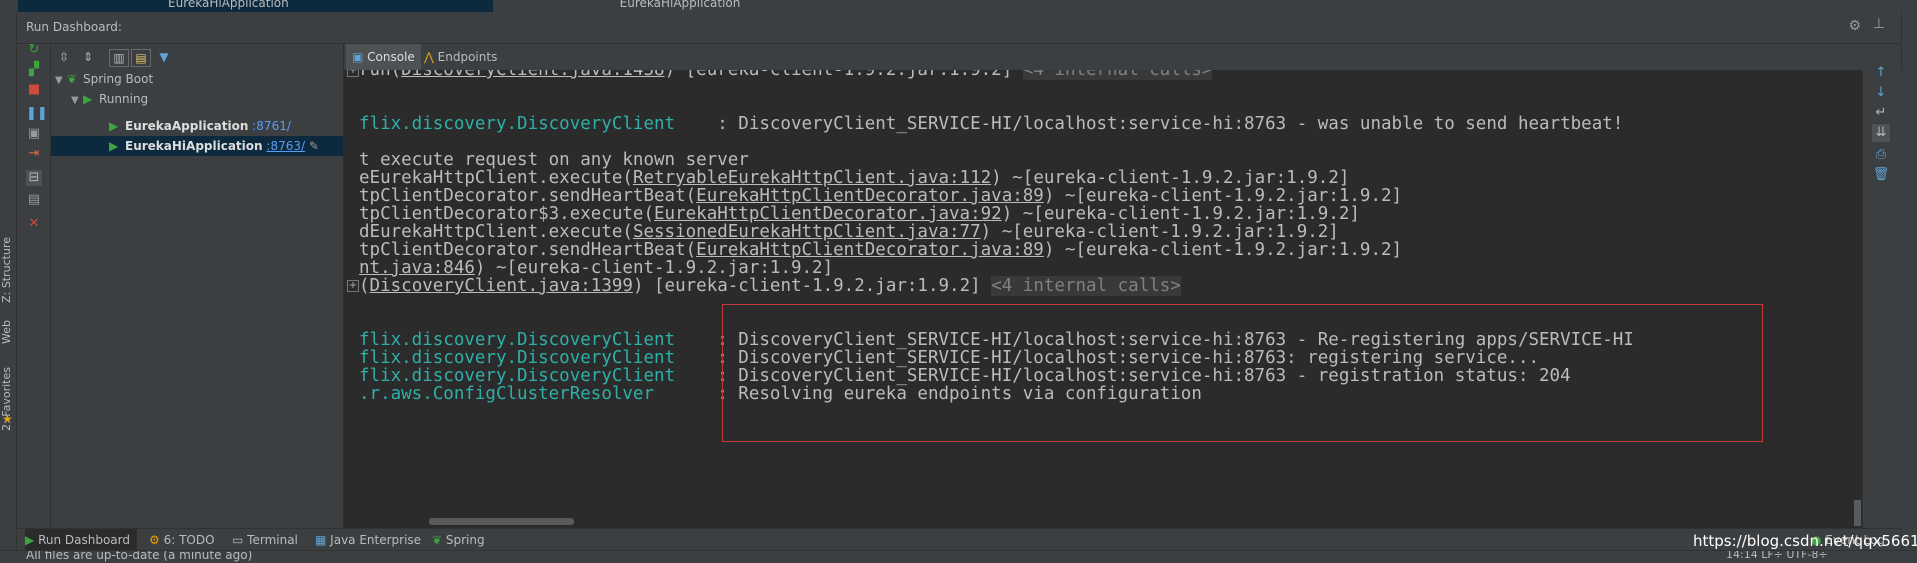 This screenshot has height=563, width=1917. I want to click on tree-node-eureka-hi-application: ▶ EurekaHiApplication :8763/ ✎, so click(214, 146).